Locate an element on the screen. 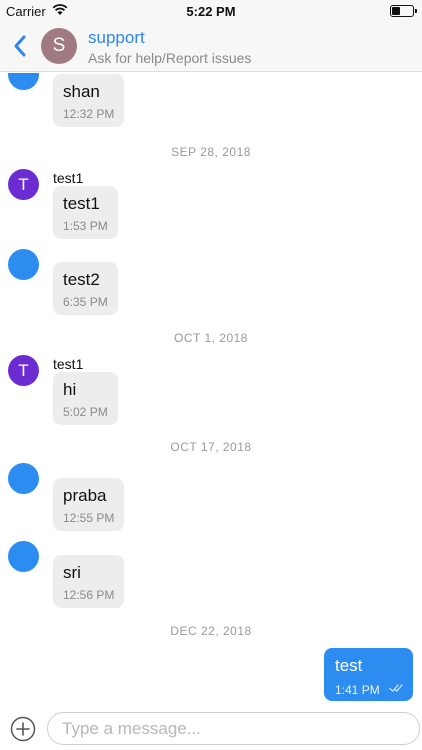 This screenshot has height=750, width=422. message-bubble: sri 12:56 PM is located at coordinates (89, 581).